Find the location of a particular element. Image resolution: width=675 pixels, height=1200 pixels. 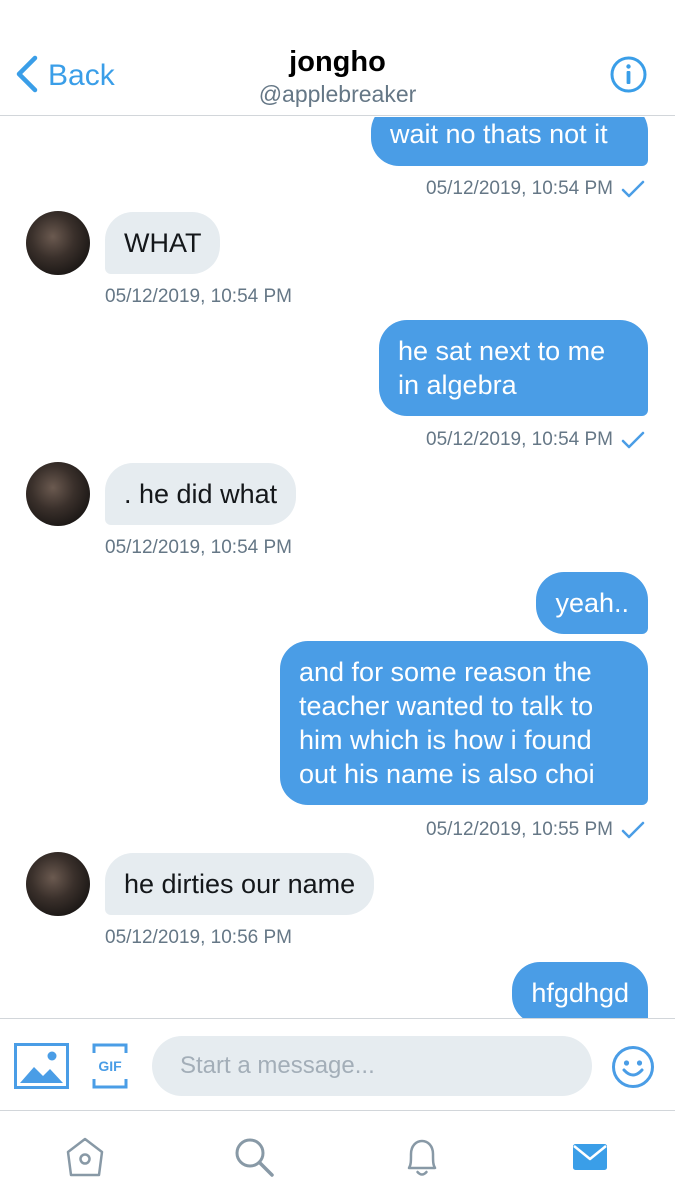

message-text: he dirties our name is located at coordinates (240, 884).